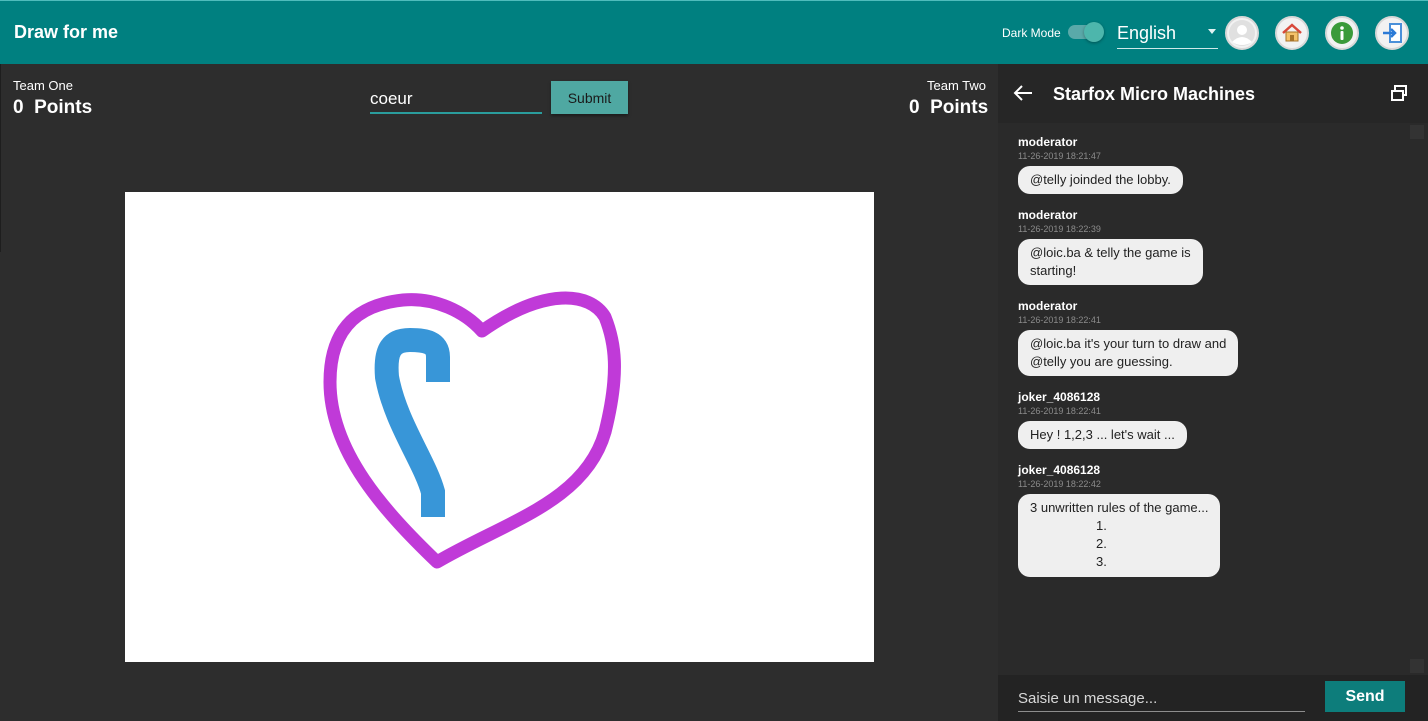  Describe the element at coordinates (1161, 699) in the screenshot. I see `message-input` at that location.